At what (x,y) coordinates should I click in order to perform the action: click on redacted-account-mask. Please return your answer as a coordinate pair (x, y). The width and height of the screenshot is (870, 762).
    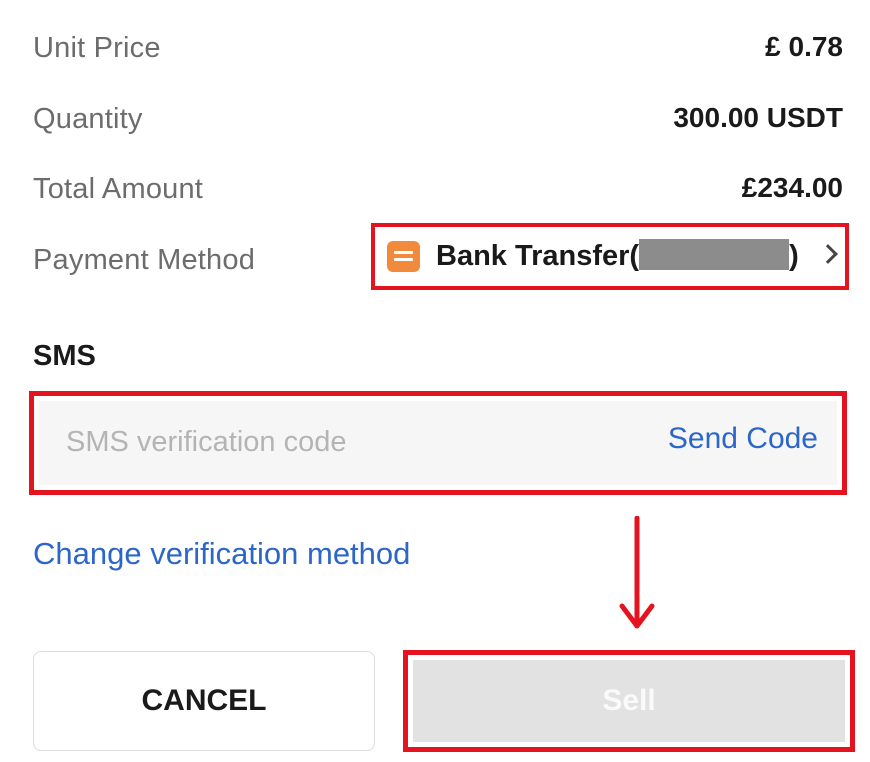
    Looking at the image, I should click on (714, 254).